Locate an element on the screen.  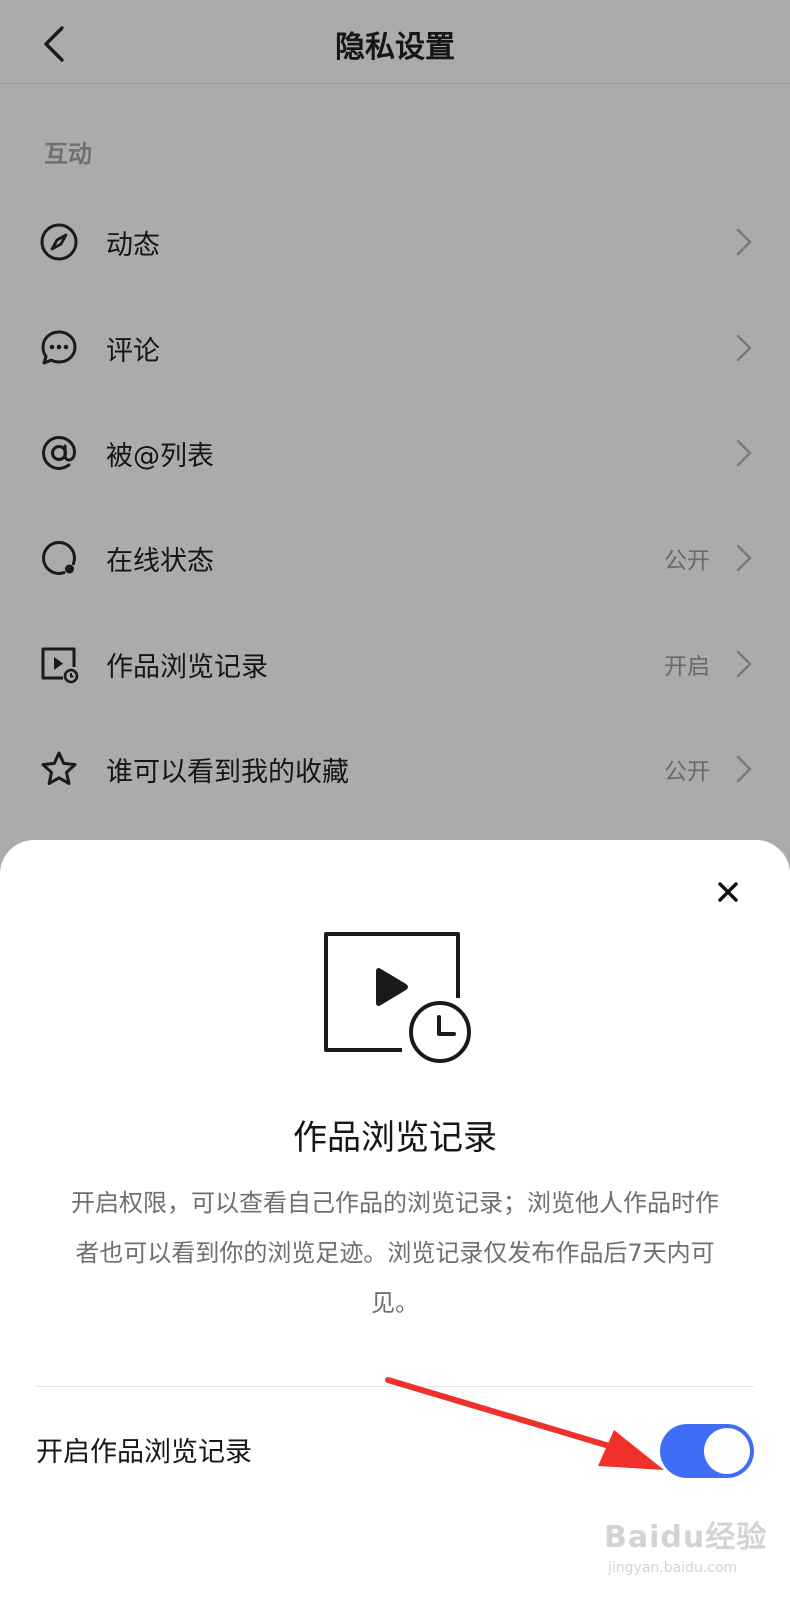
close-icon is located at coordinates (728, 892).